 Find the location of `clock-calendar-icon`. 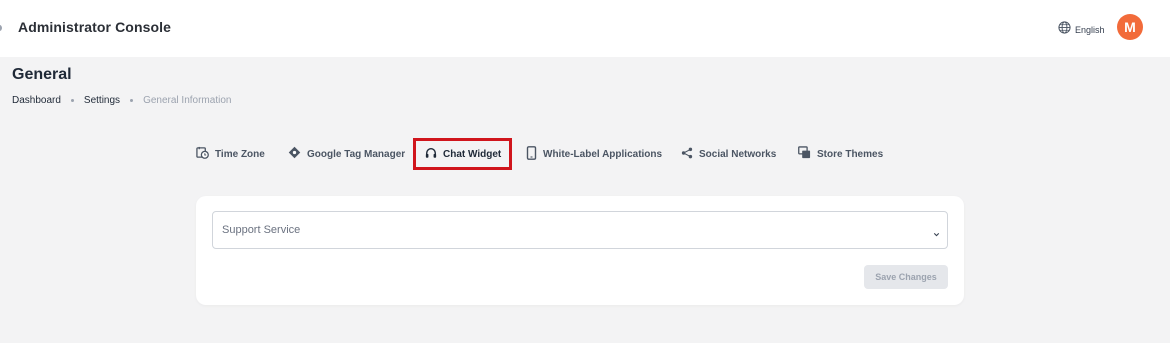

clock-calendar-icon is located at coordinates (202, 154).